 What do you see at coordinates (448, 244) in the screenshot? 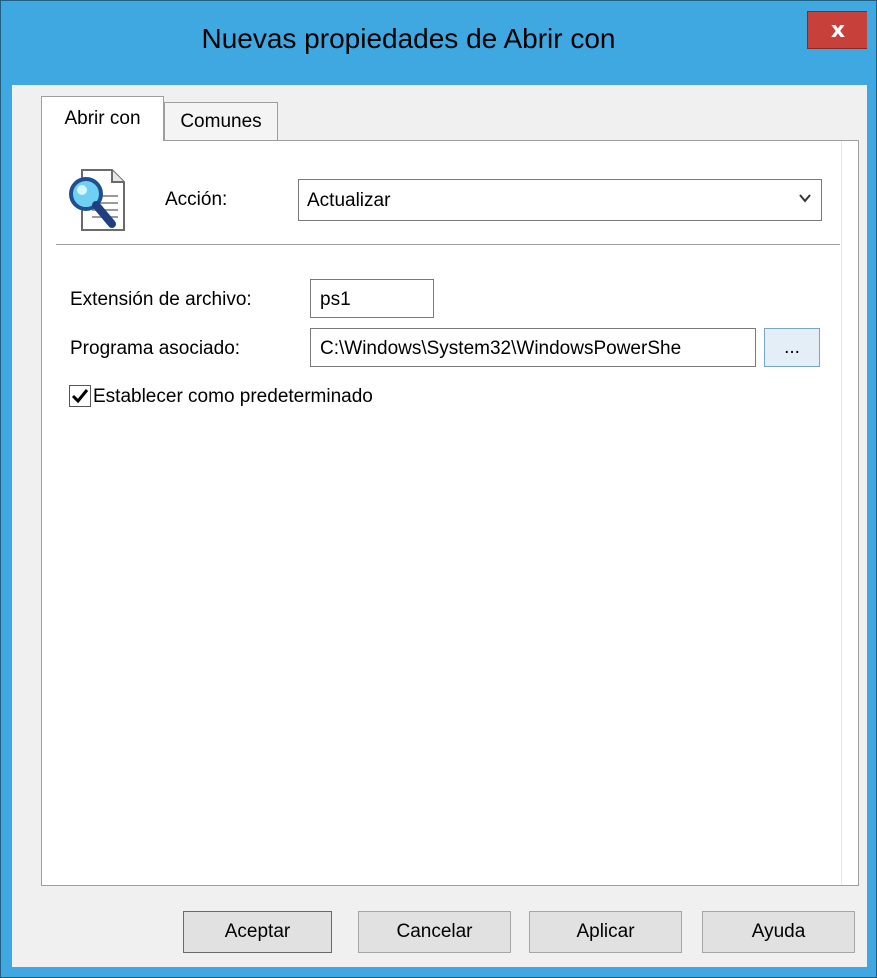
I see `separator-line` at bounding box center [448, 244].